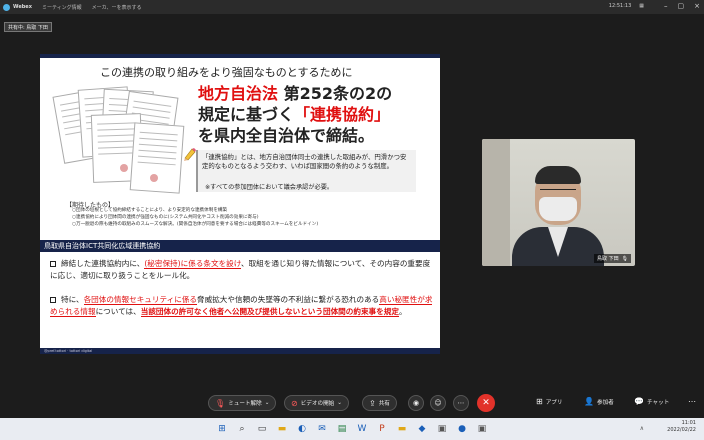 This screenshot has width=704, height=440. What do you see at coordinates (282, 429) in the screenshot?
I see `file-explorer-icon: ▬` at bounding box center [282, 429].